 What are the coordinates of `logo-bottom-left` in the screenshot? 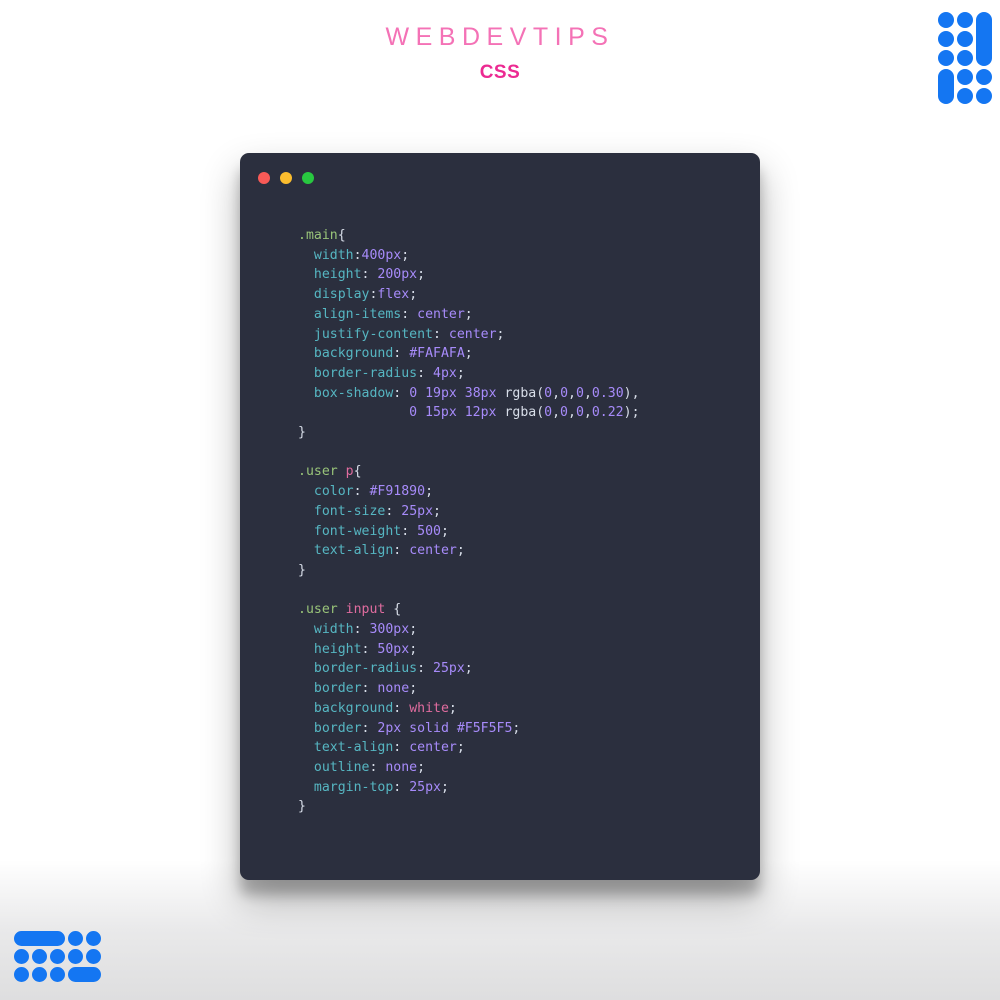 It's located at (57, 956).